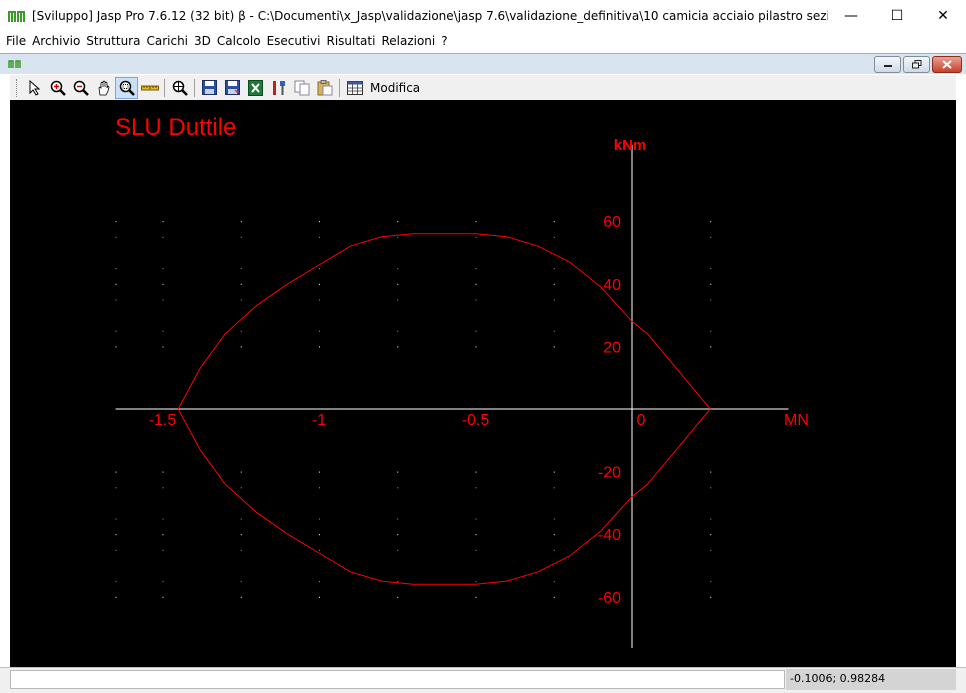 Image resolution: width=966 pixels, height=693 pixels. I want to click on close-button: ✕, so click(943, 15).